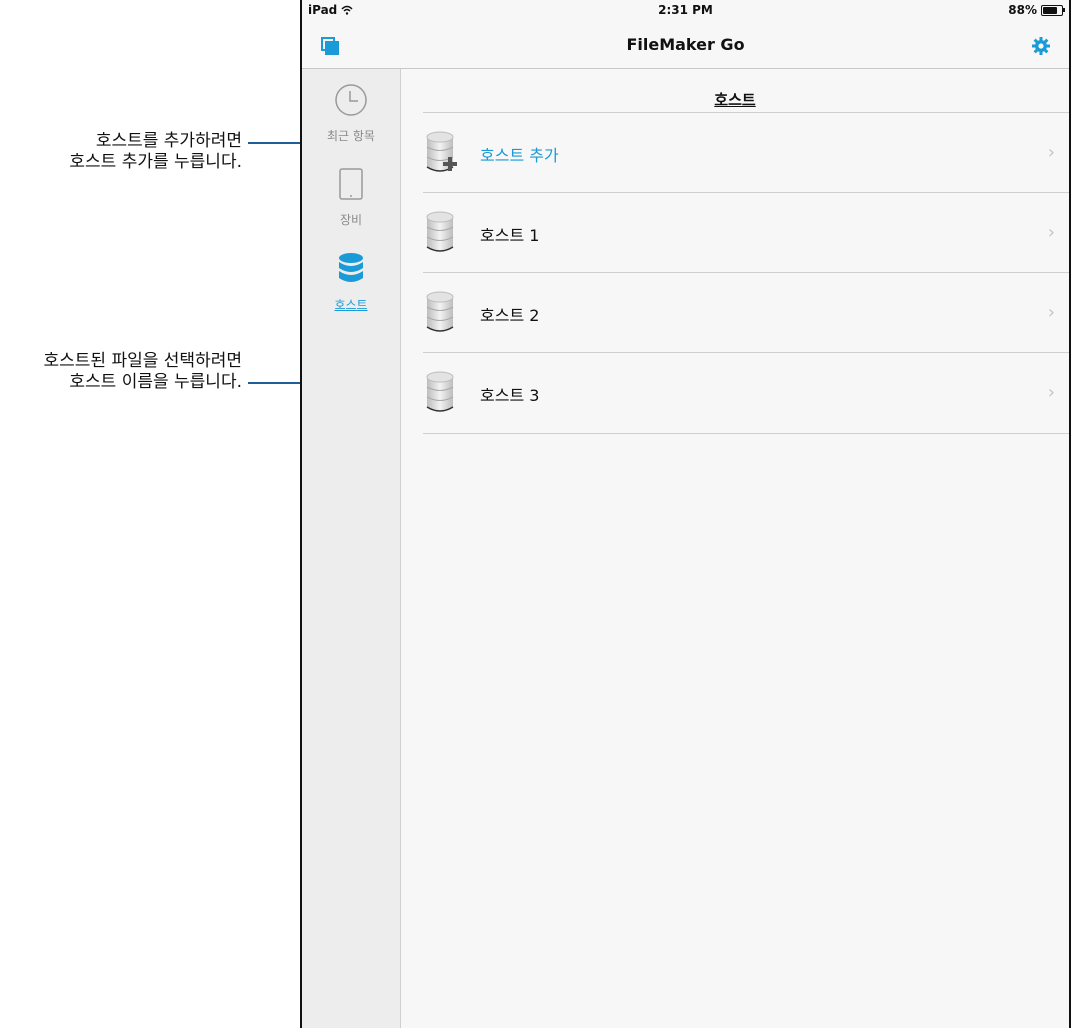 This screenshot has height=1028, width=1071. Describe the element at coordinates (746, 232) in the screenshot. I see `host-row-1: 호스트 1 ›` at that location.